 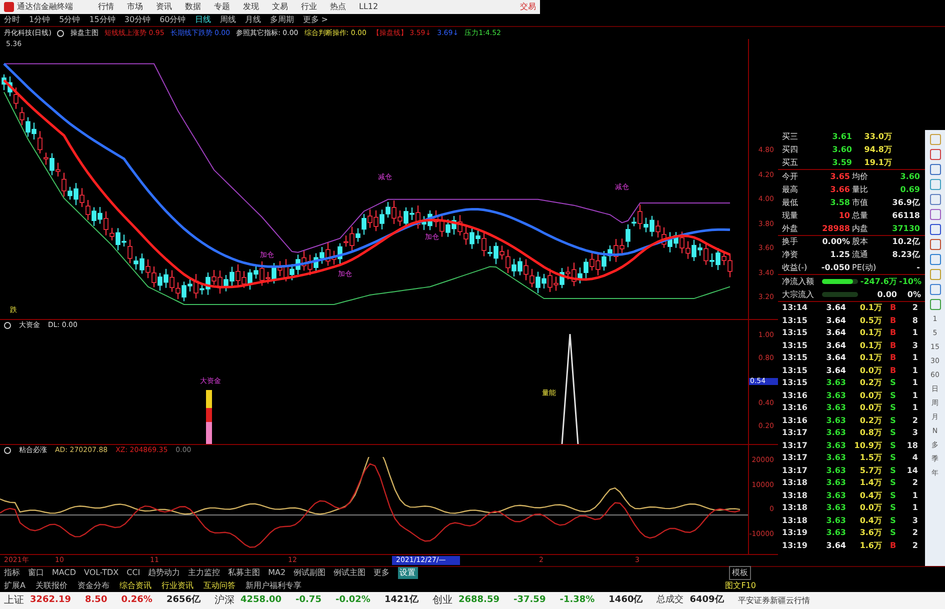 What do you see at coordinates (204, 573) in the screenshot?
I see `indicator-tab: 主力监控` at bounding box center [204, 573].